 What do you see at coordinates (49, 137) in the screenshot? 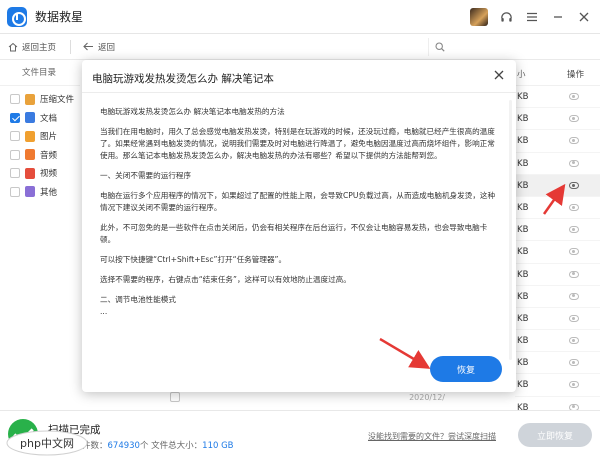
I see `sidebar-item-label: 图片` at bounding box center [49, 137].